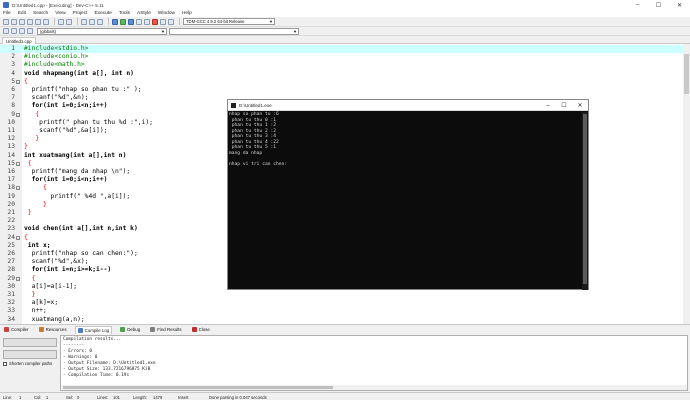  I want to click on status-mode: Insert, so click(183, 397).